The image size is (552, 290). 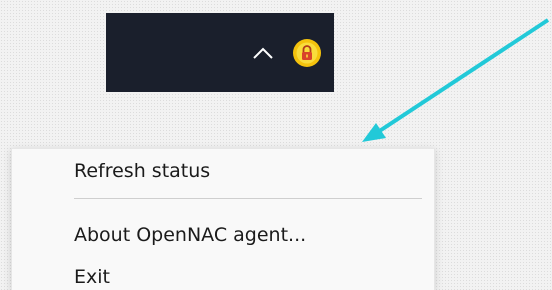 I want to click on menu-item-exit: Exit, so click(x=92, y=277).